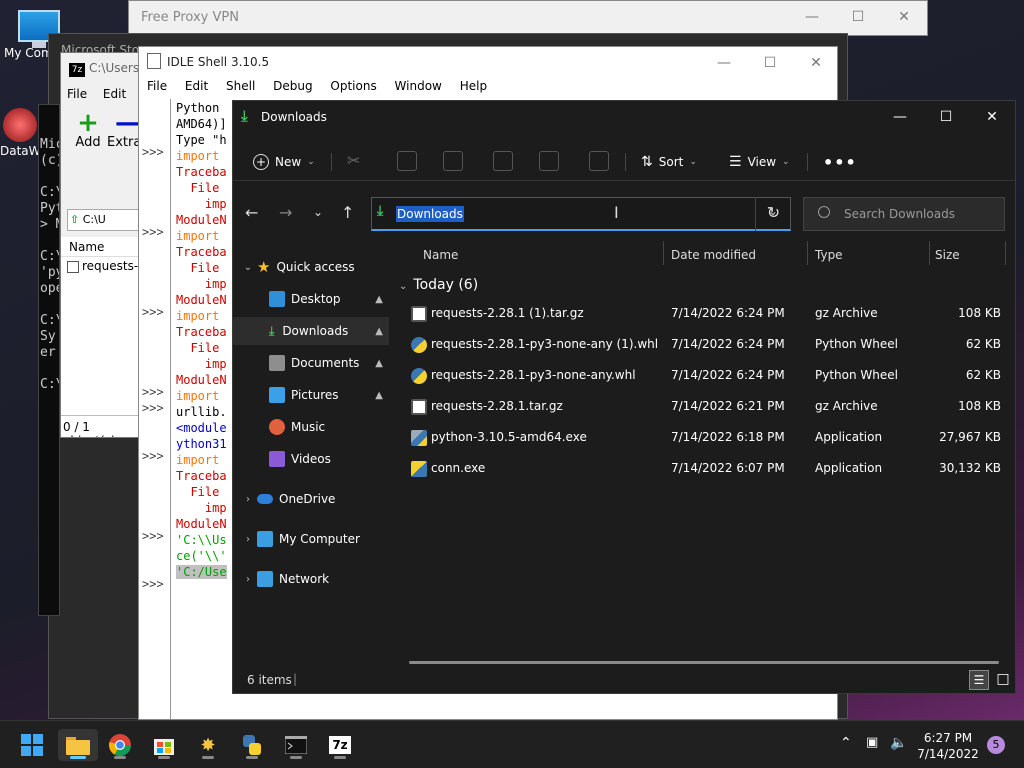 The height and width of the screenshot is (768, 1024). Describe the element at coordinates (840, 162) in the screenshot. I see `more-options-icon: •••` at that location.